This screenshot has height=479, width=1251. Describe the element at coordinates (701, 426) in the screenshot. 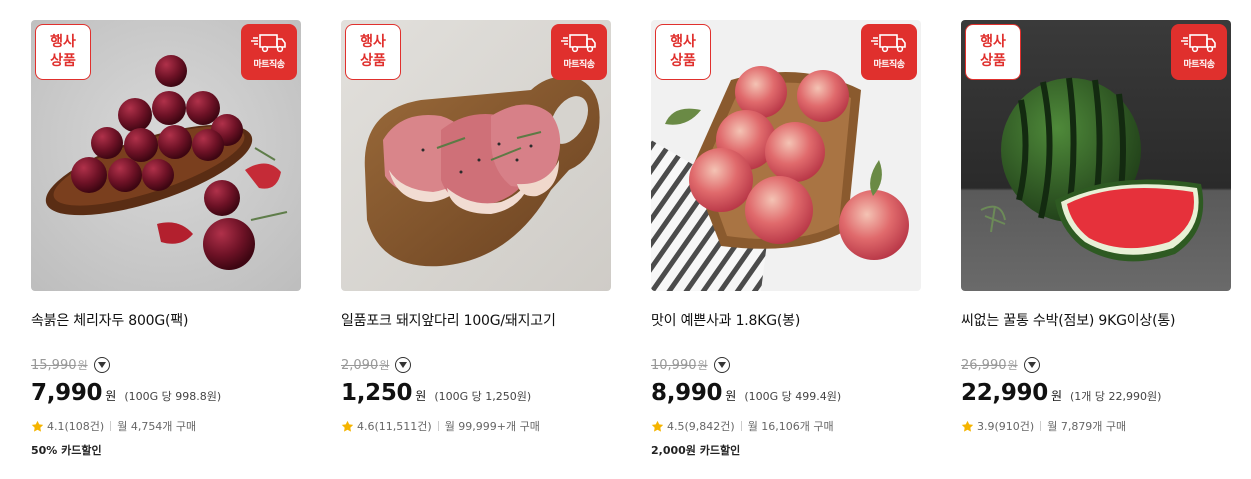

I see `rating-text: 4.5(9,842건)` at that location.